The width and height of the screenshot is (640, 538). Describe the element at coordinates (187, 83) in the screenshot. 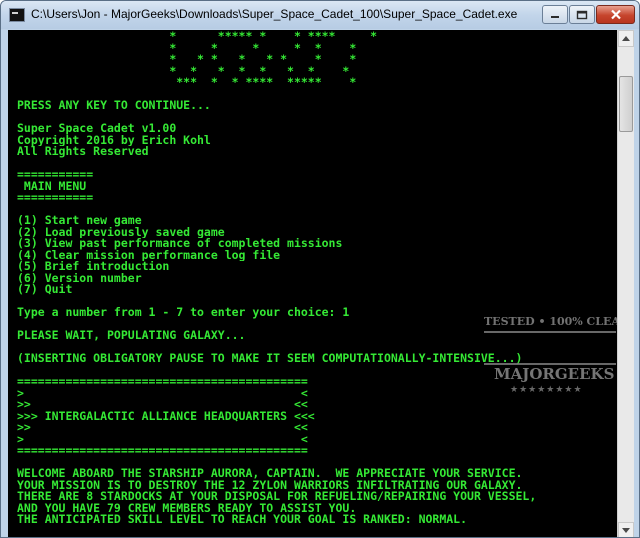

I see `console-line: *** * * **** ***** *` at that location.